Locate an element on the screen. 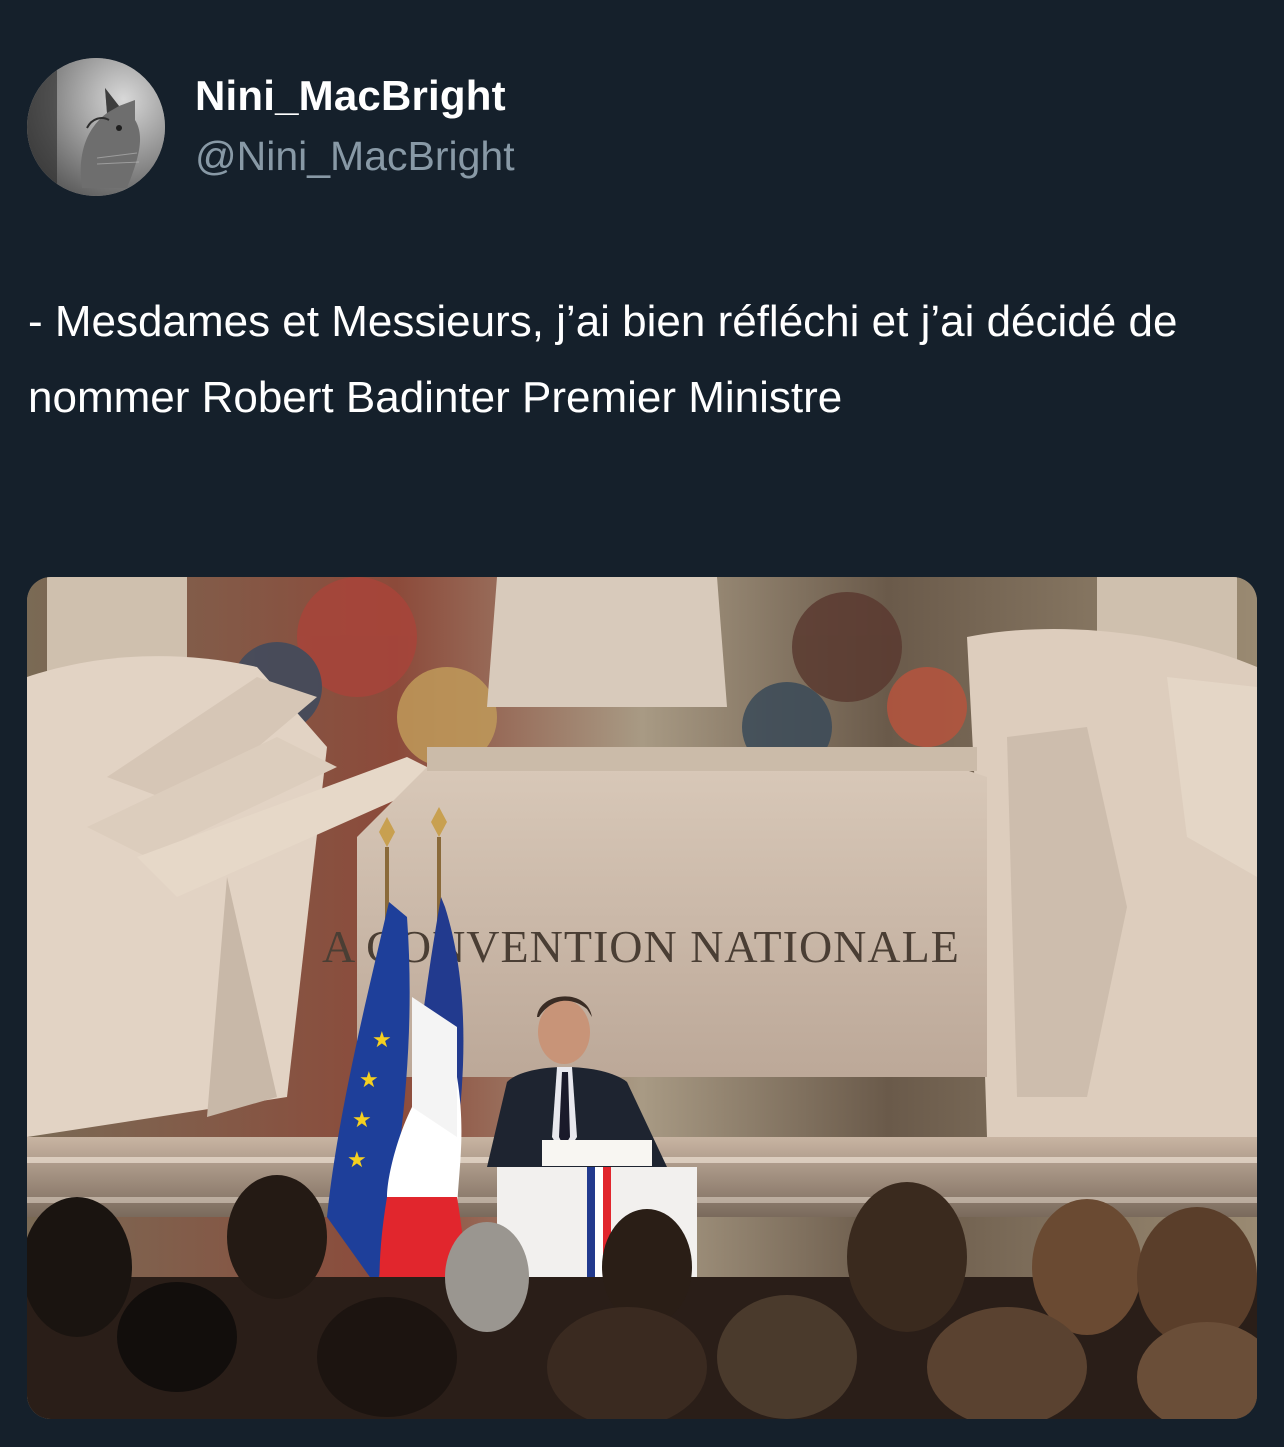 This screenshot has height=1447, width=1284. central-statue is located at coordinates (607, 642).